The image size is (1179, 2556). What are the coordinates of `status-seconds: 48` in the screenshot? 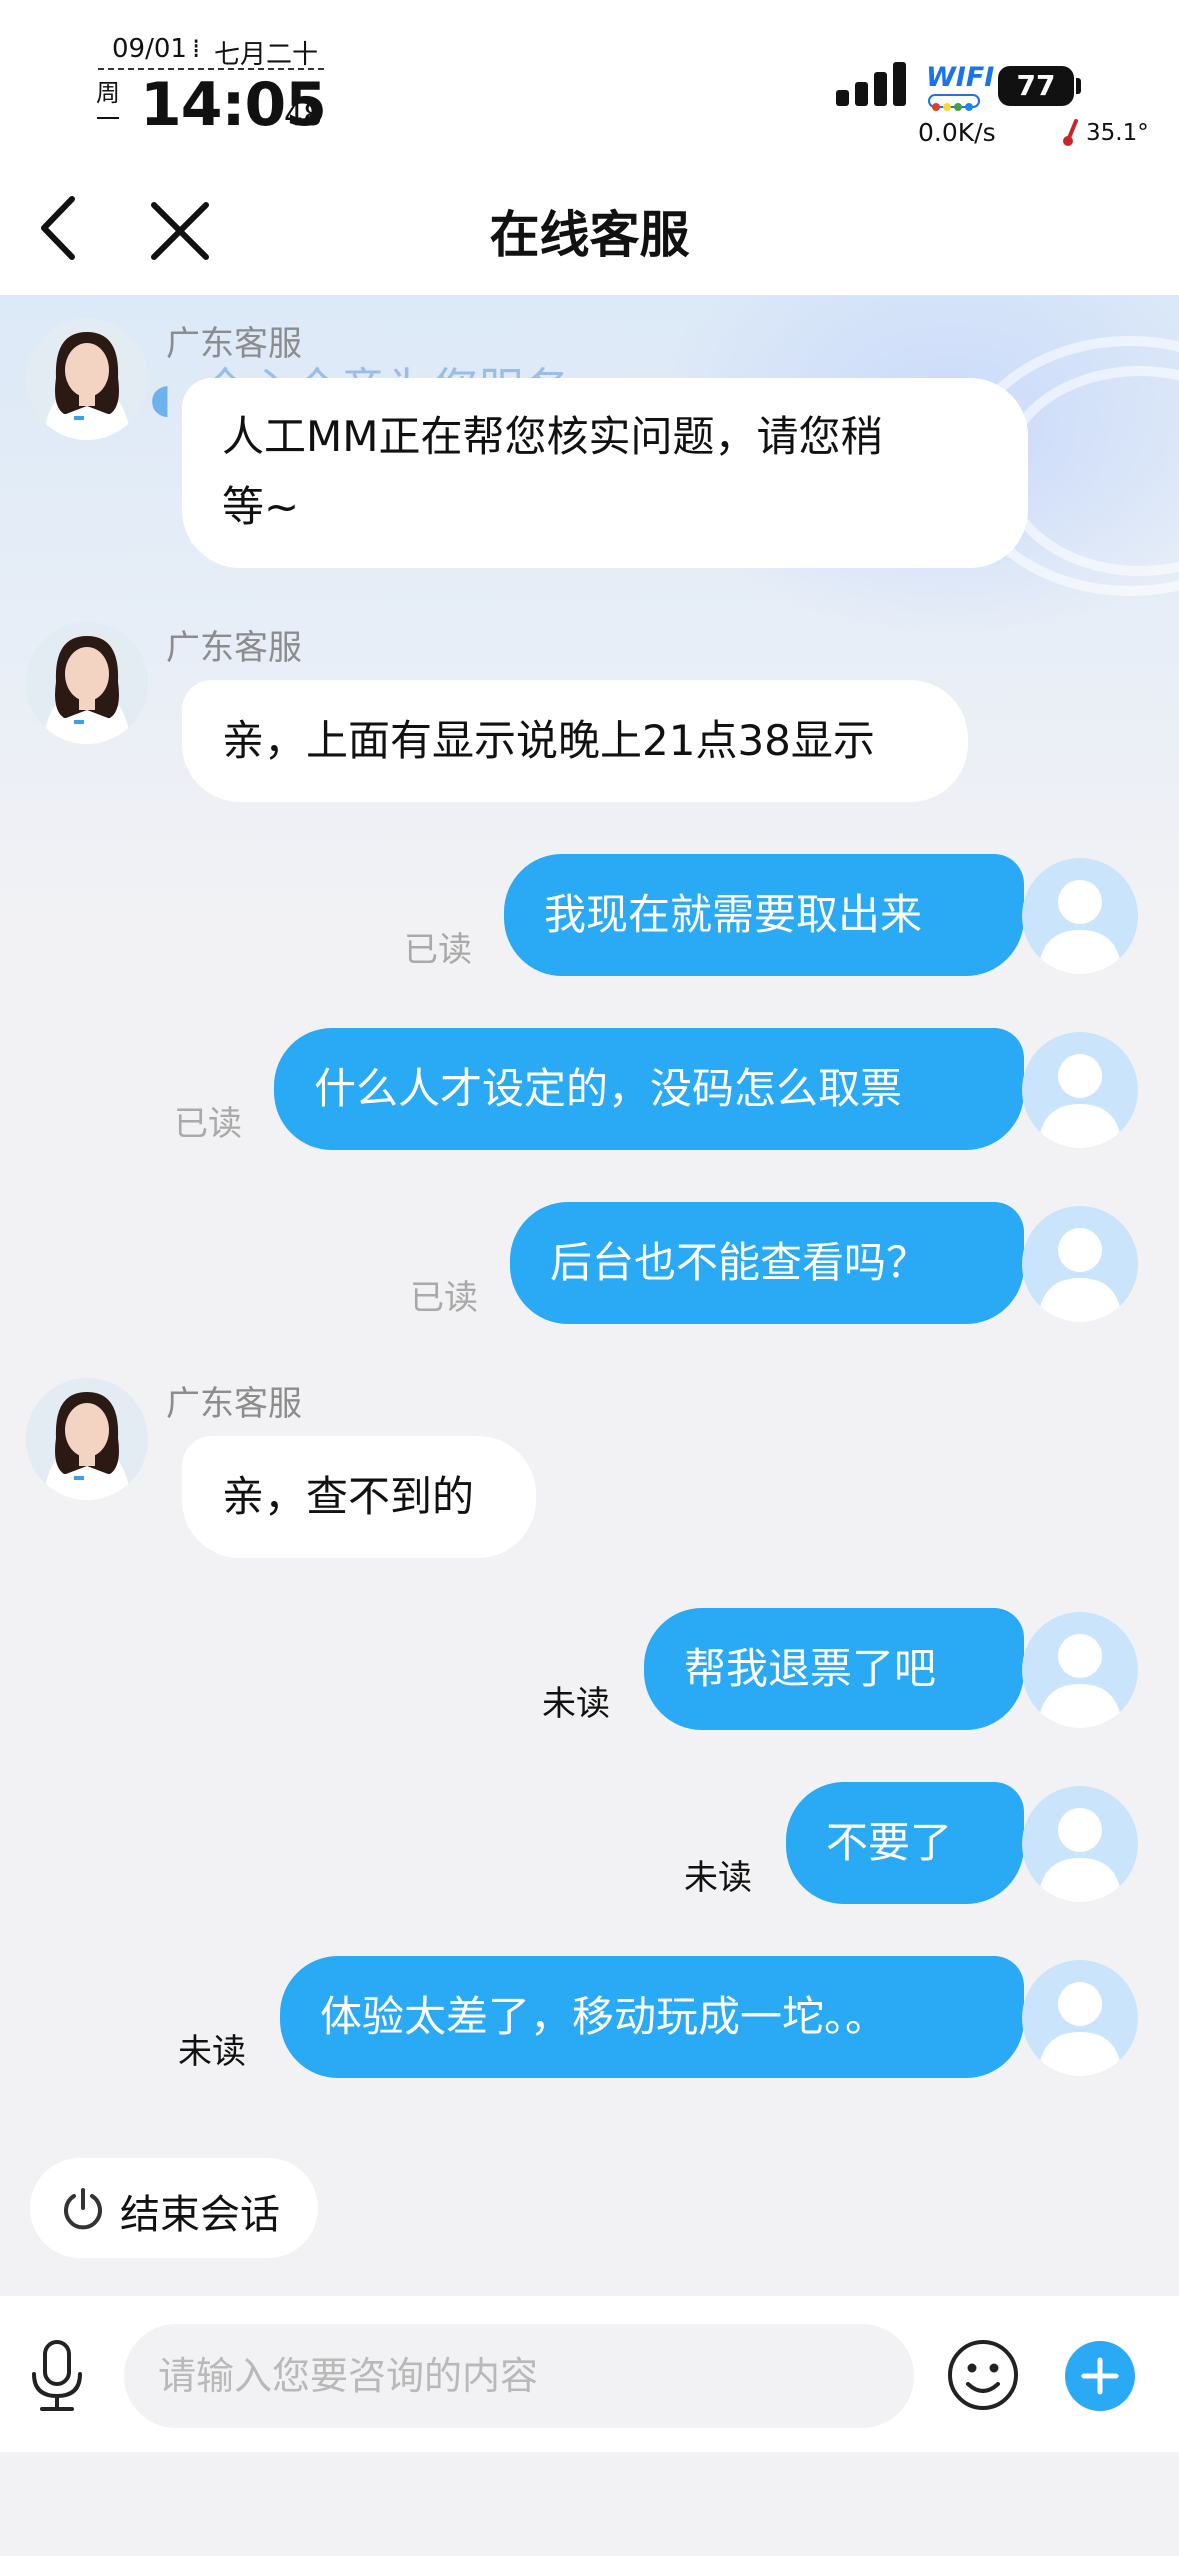 It's located at (303, 115).